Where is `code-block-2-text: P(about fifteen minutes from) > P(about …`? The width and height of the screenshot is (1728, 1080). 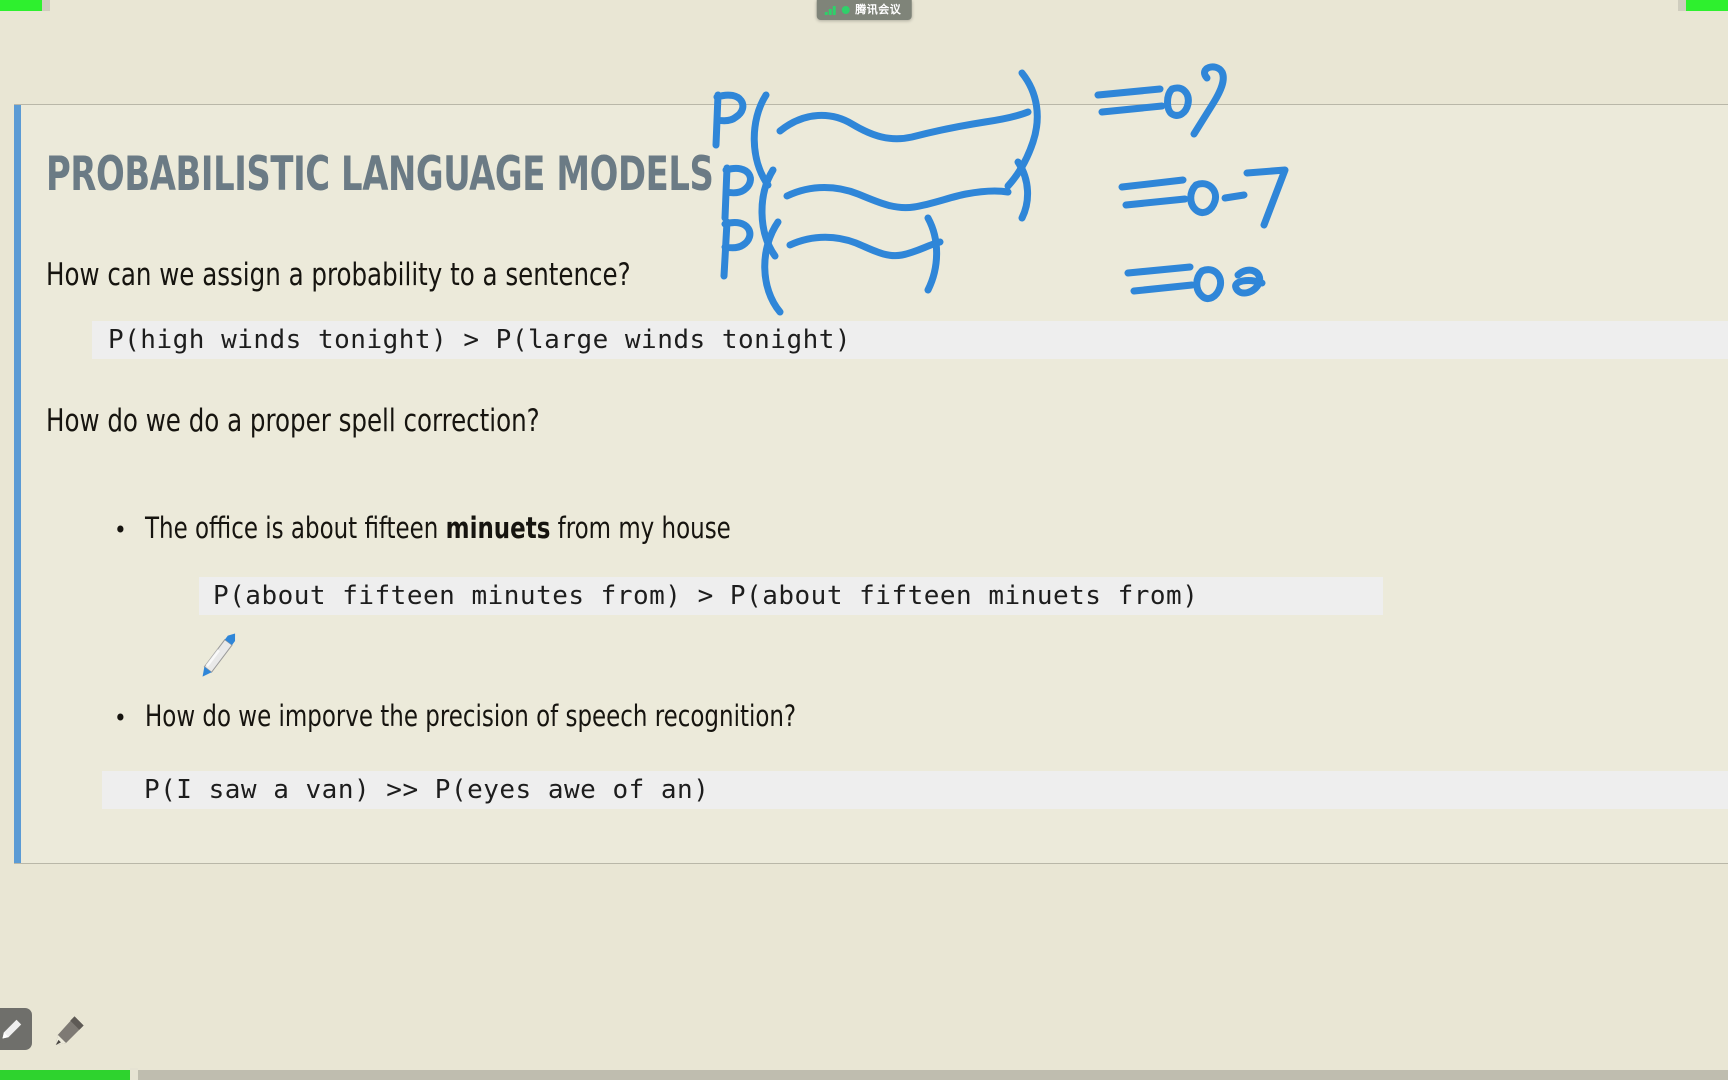 code-block-2-text: P(about fifteen minutes from) > P(about … is located at coordinates (706, 596).